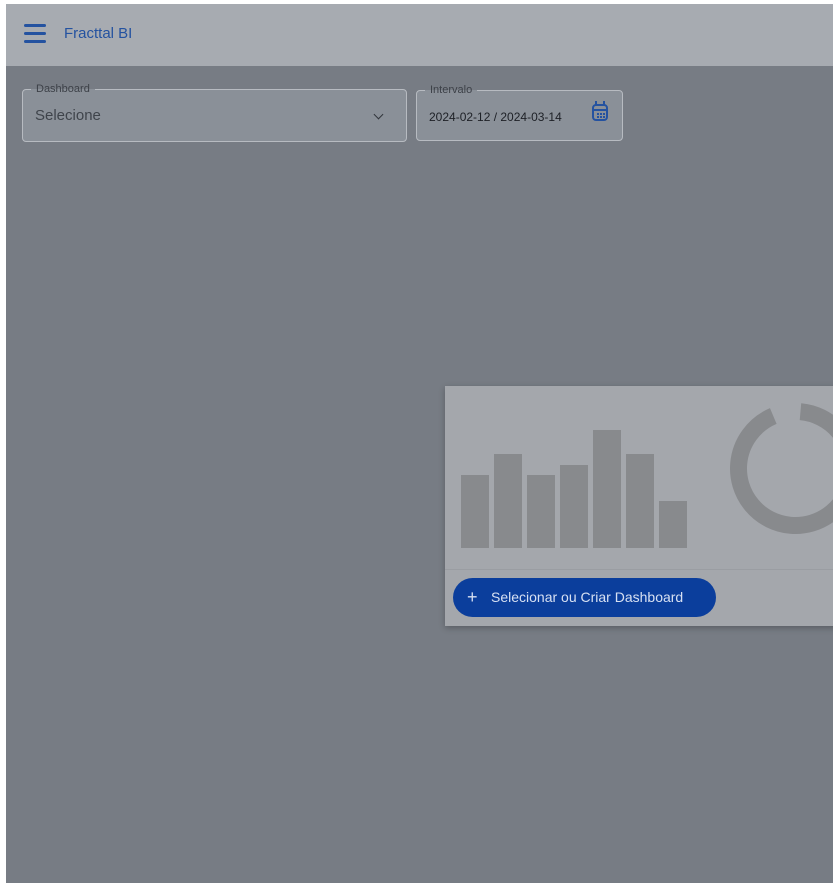 The height and width of the screenshot is (883, 833). What do you see at coordinates (35, 34) in the screenshot?
I see `hamburger-menu-icon` at bounding box center [35, 34].